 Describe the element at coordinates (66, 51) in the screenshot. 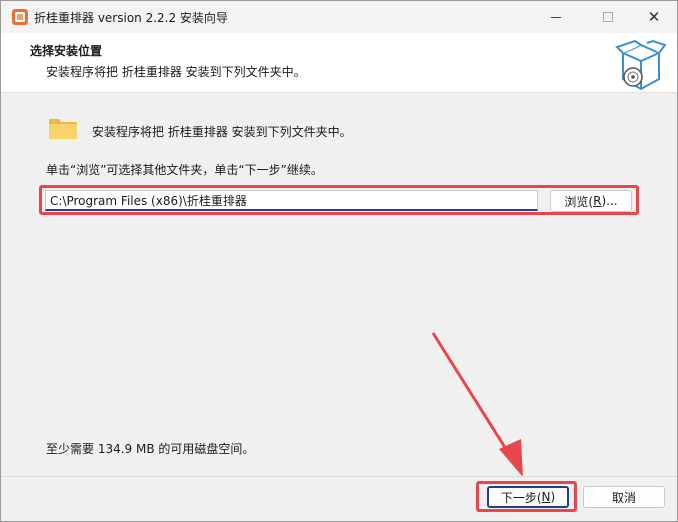

I see `page-title: 选择安装位置` at that location.